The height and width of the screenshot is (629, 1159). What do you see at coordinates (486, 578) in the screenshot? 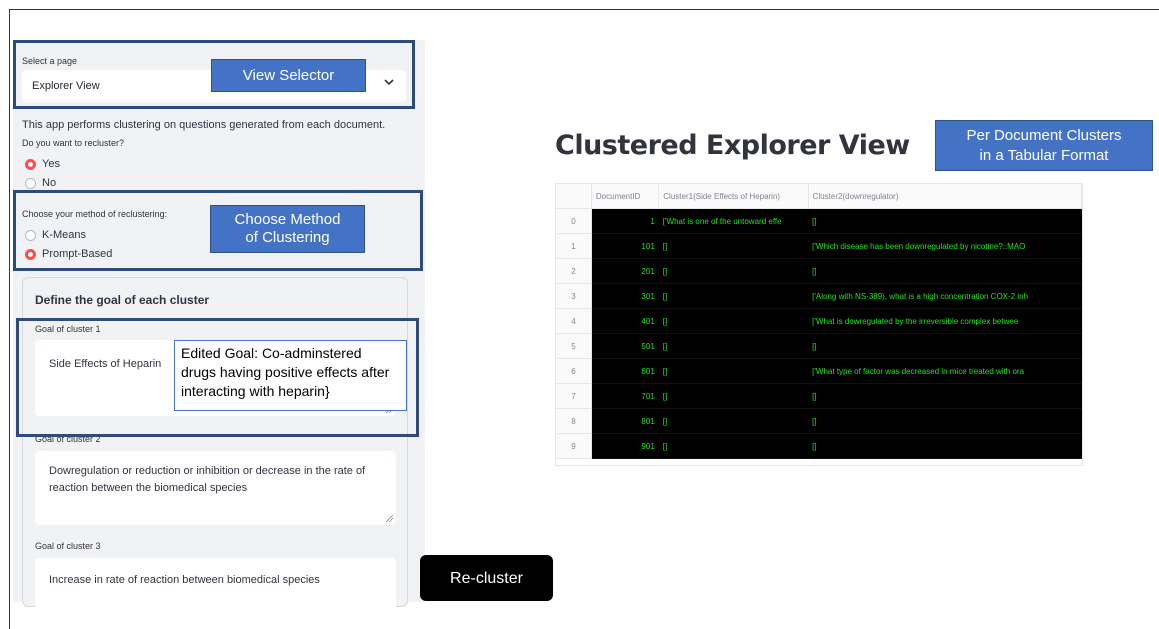
I see `recluster-button: Re-cluster` at bounding box center [486, 578].